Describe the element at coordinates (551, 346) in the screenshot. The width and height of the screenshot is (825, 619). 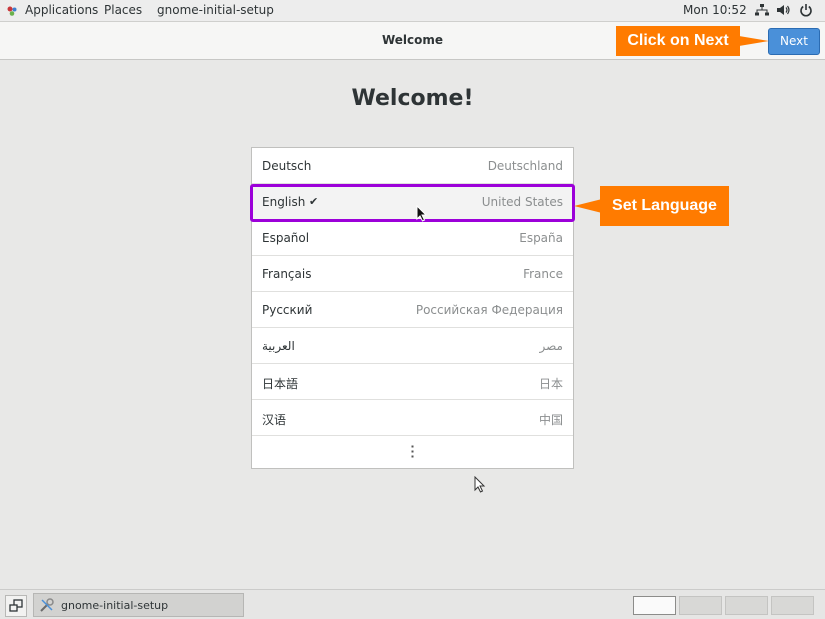
I see `language-region: مصر` at that location.